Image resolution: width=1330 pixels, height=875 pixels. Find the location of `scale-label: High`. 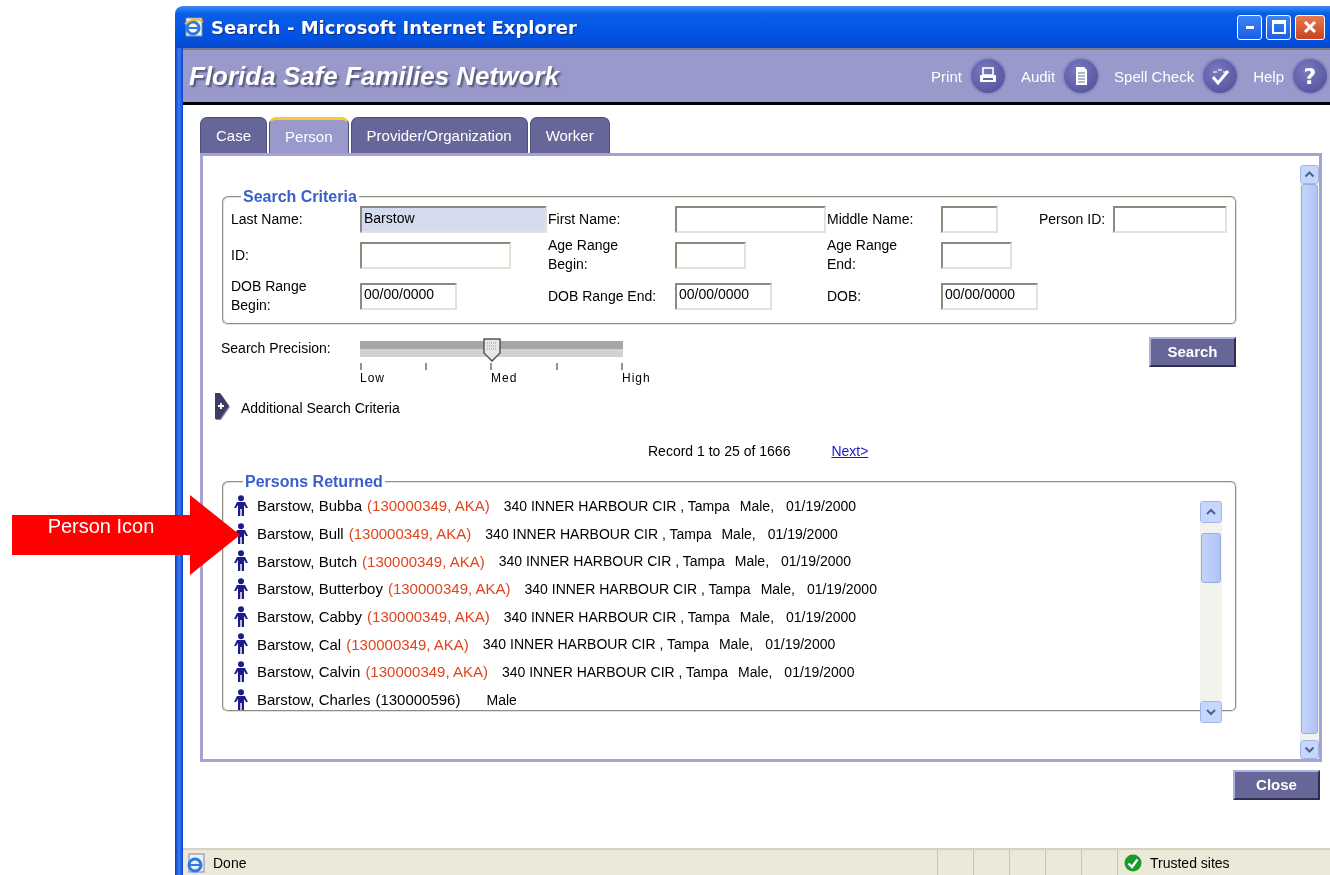

scale-label: High is located at coordinates (636, 378).